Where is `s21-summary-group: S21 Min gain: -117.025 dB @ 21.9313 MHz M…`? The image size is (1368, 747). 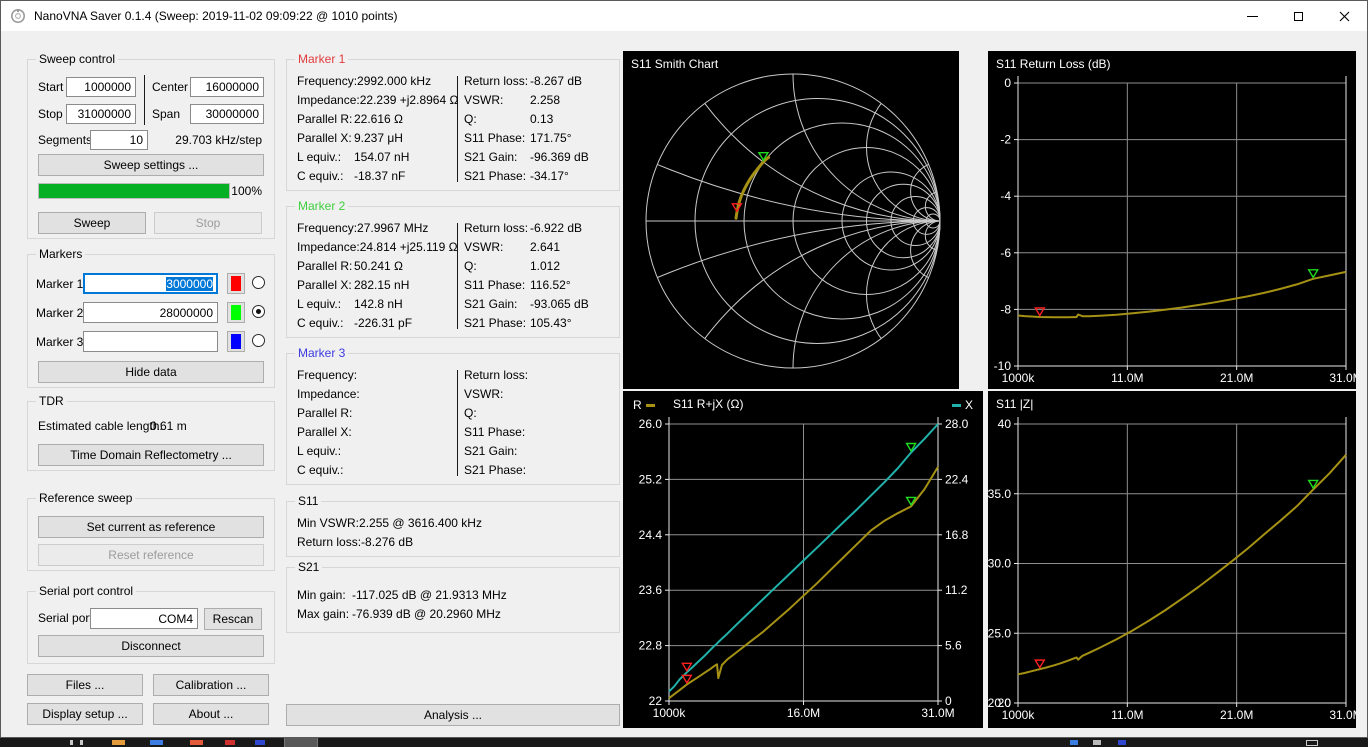
s21-summary-group: S21 Min gain: -117.025 dB @ 21.9313 MHz M… is located at coordinates (453, 596).